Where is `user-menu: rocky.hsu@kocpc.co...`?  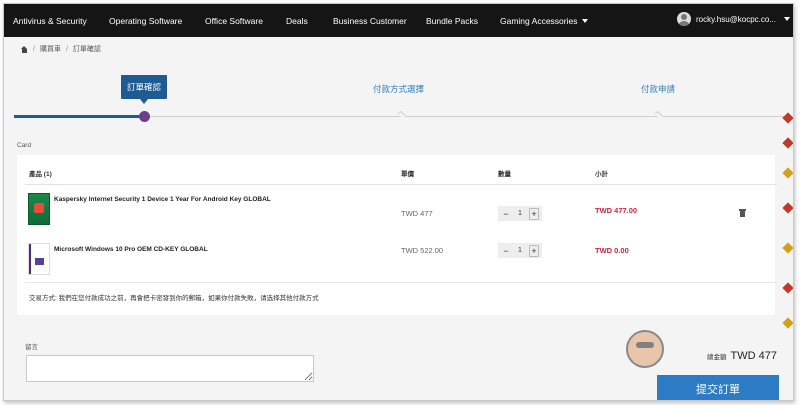
user-menu: rocky.hsu@kocpc.co... is located at coordinates (733, 19).